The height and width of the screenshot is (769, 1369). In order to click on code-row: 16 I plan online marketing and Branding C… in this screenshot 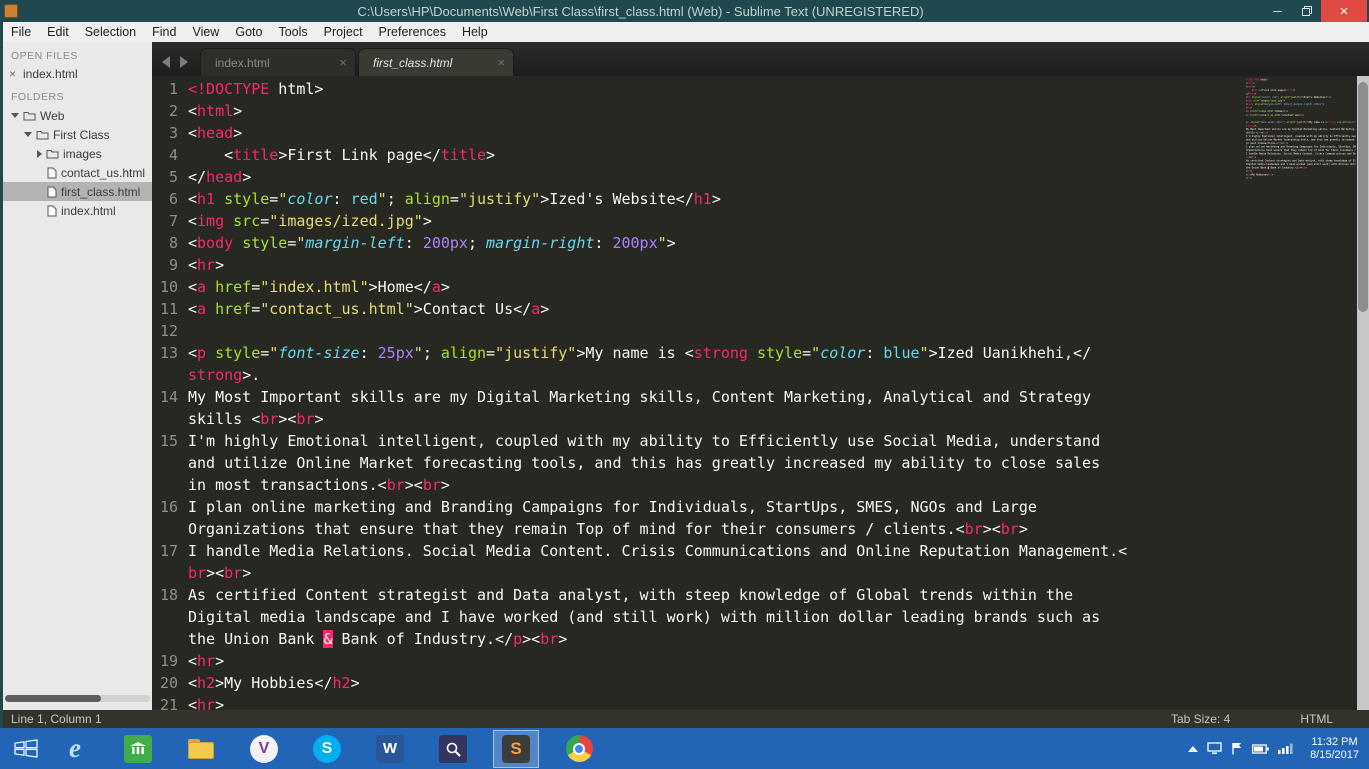, I will do `click(760, 507)`.